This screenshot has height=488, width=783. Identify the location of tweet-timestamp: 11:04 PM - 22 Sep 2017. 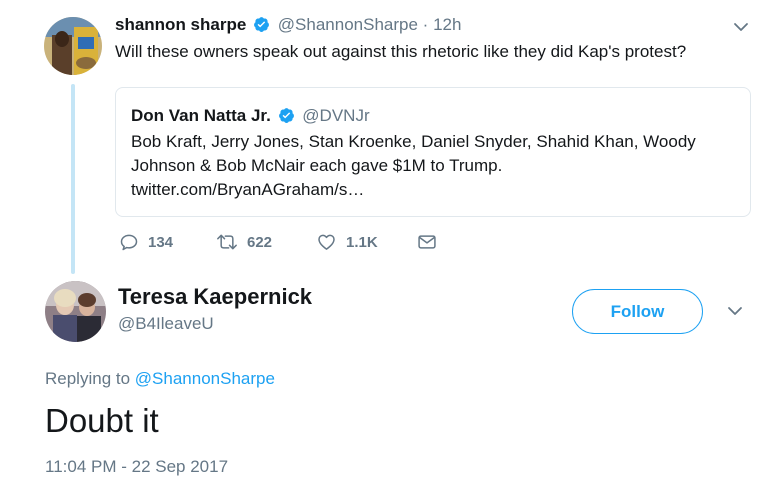
(136, 467).